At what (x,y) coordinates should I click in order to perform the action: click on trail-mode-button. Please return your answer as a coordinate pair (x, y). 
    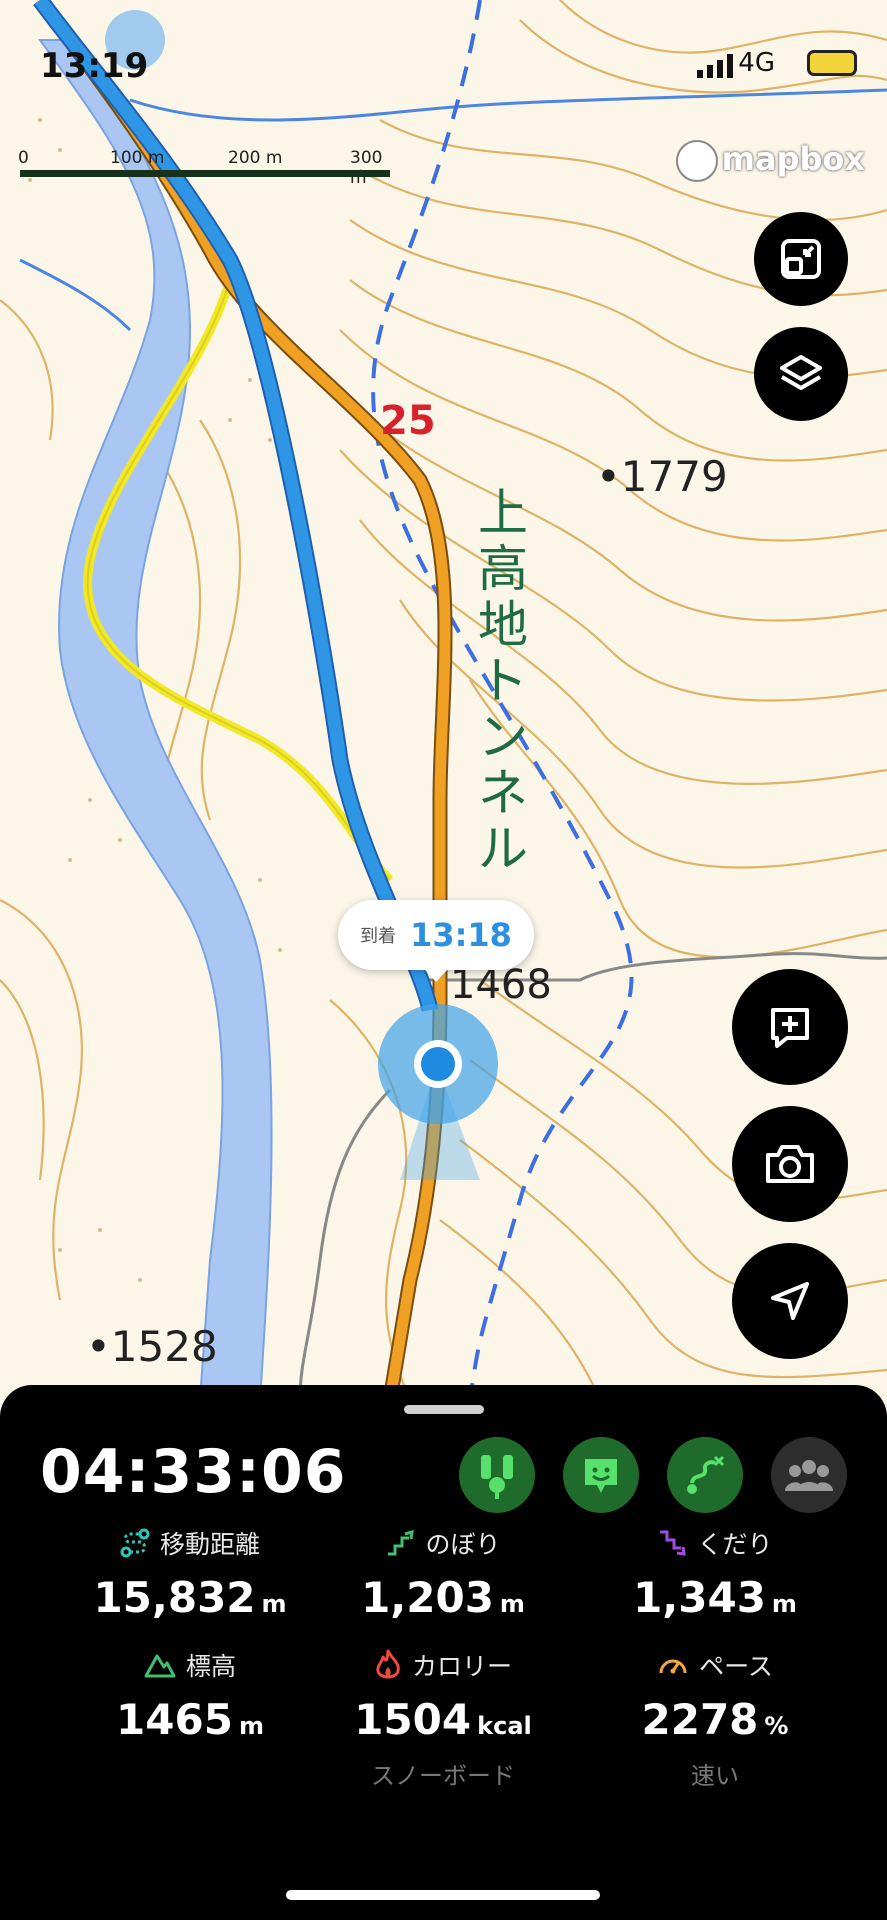
    Looking at the image, I should click on (497, 1475).